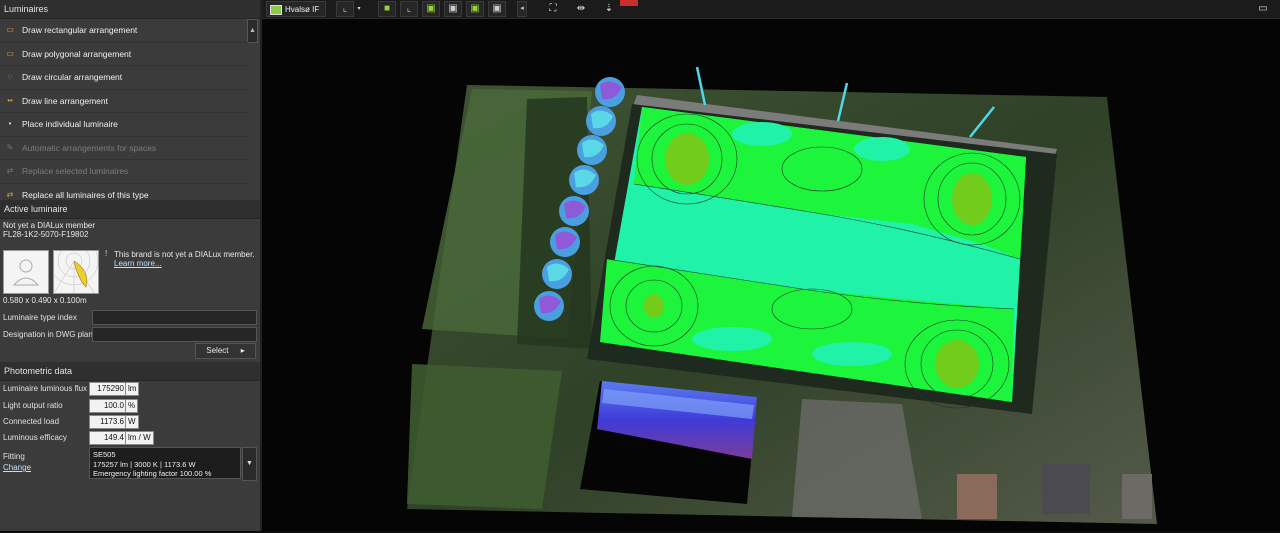 The width and height of the screenshot is (1280, 533). I want to click on photometric-title: Photometric data, so click(130, 371).